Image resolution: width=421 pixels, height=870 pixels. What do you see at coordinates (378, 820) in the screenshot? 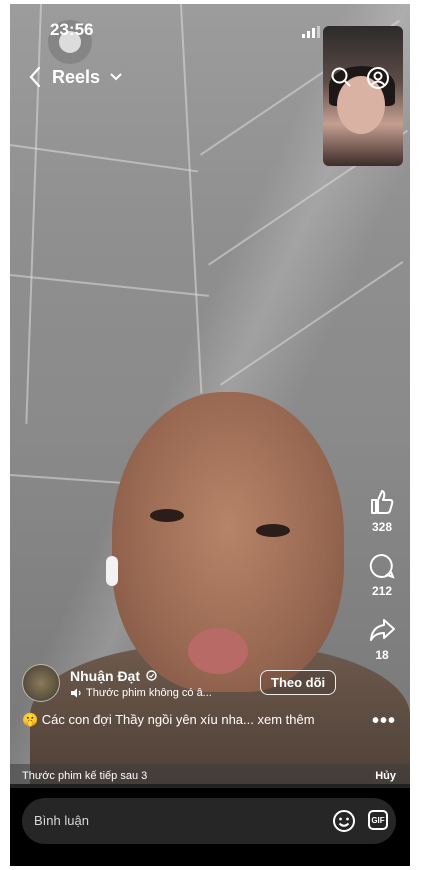
I see `gif-icon: GIF` at bounding box center [378, 820].